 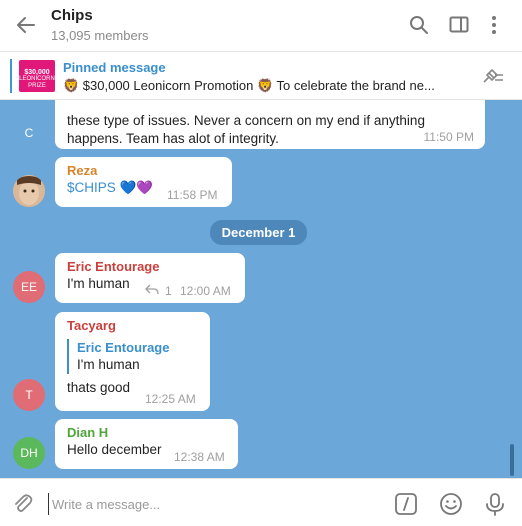 What do you see at coordinates (208, 504) in the screenshot?
I see `message-input` at bounding box center [208, 504].